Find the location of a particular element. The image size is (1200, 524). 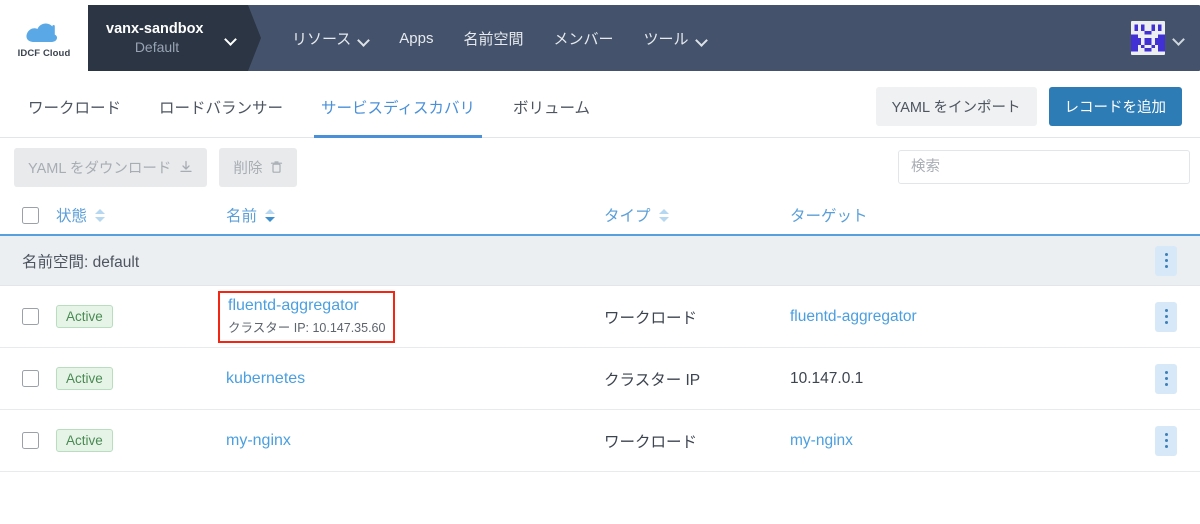

namespace-group-row: 名前空間: default is located at coordinates (600, 261).